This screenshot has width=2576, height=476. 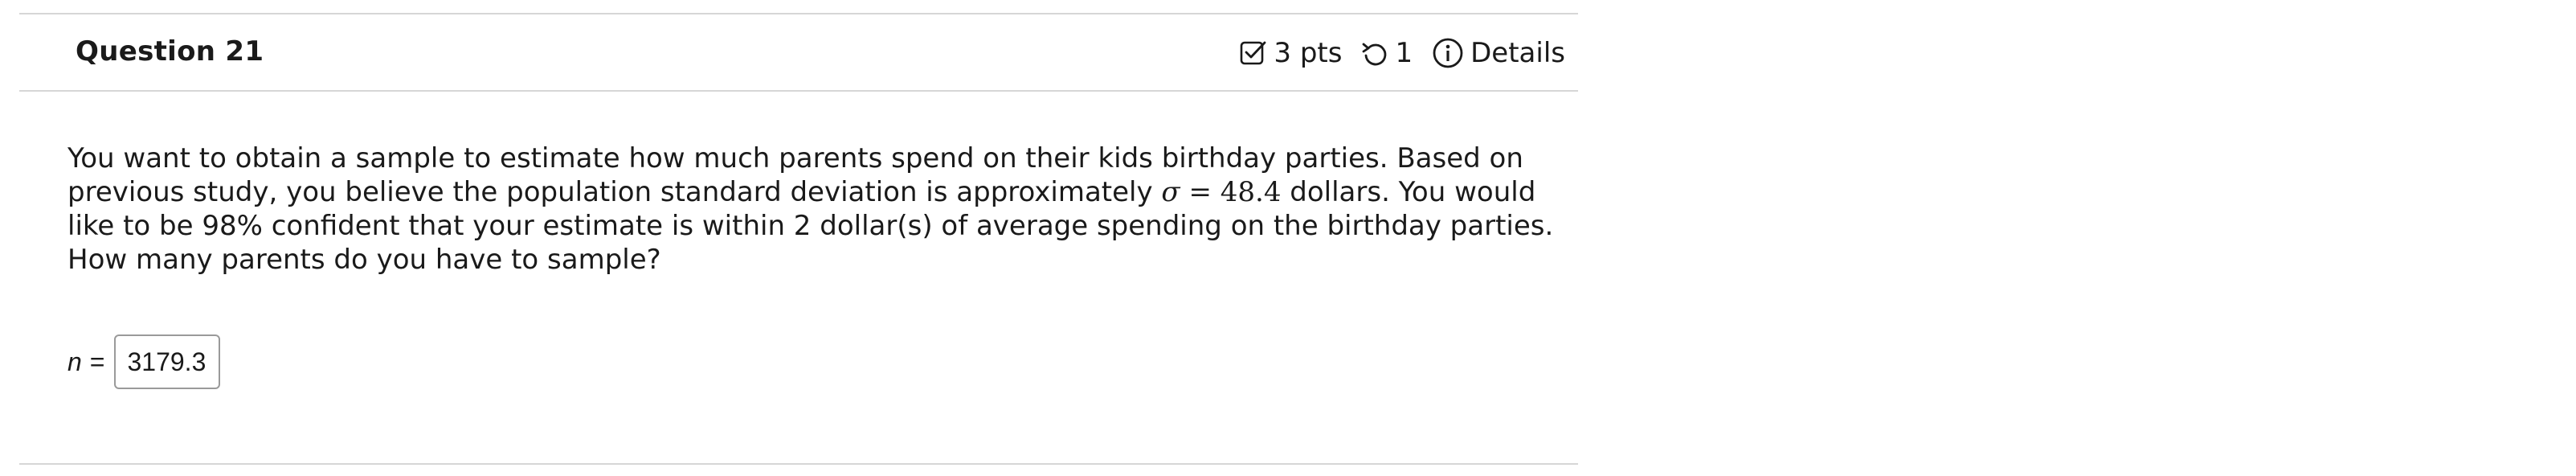 What do you see at coordinates (1170, 192) in the screenshot?
I see `sigma-symbol: σ` at bounding box center [1170, 192].